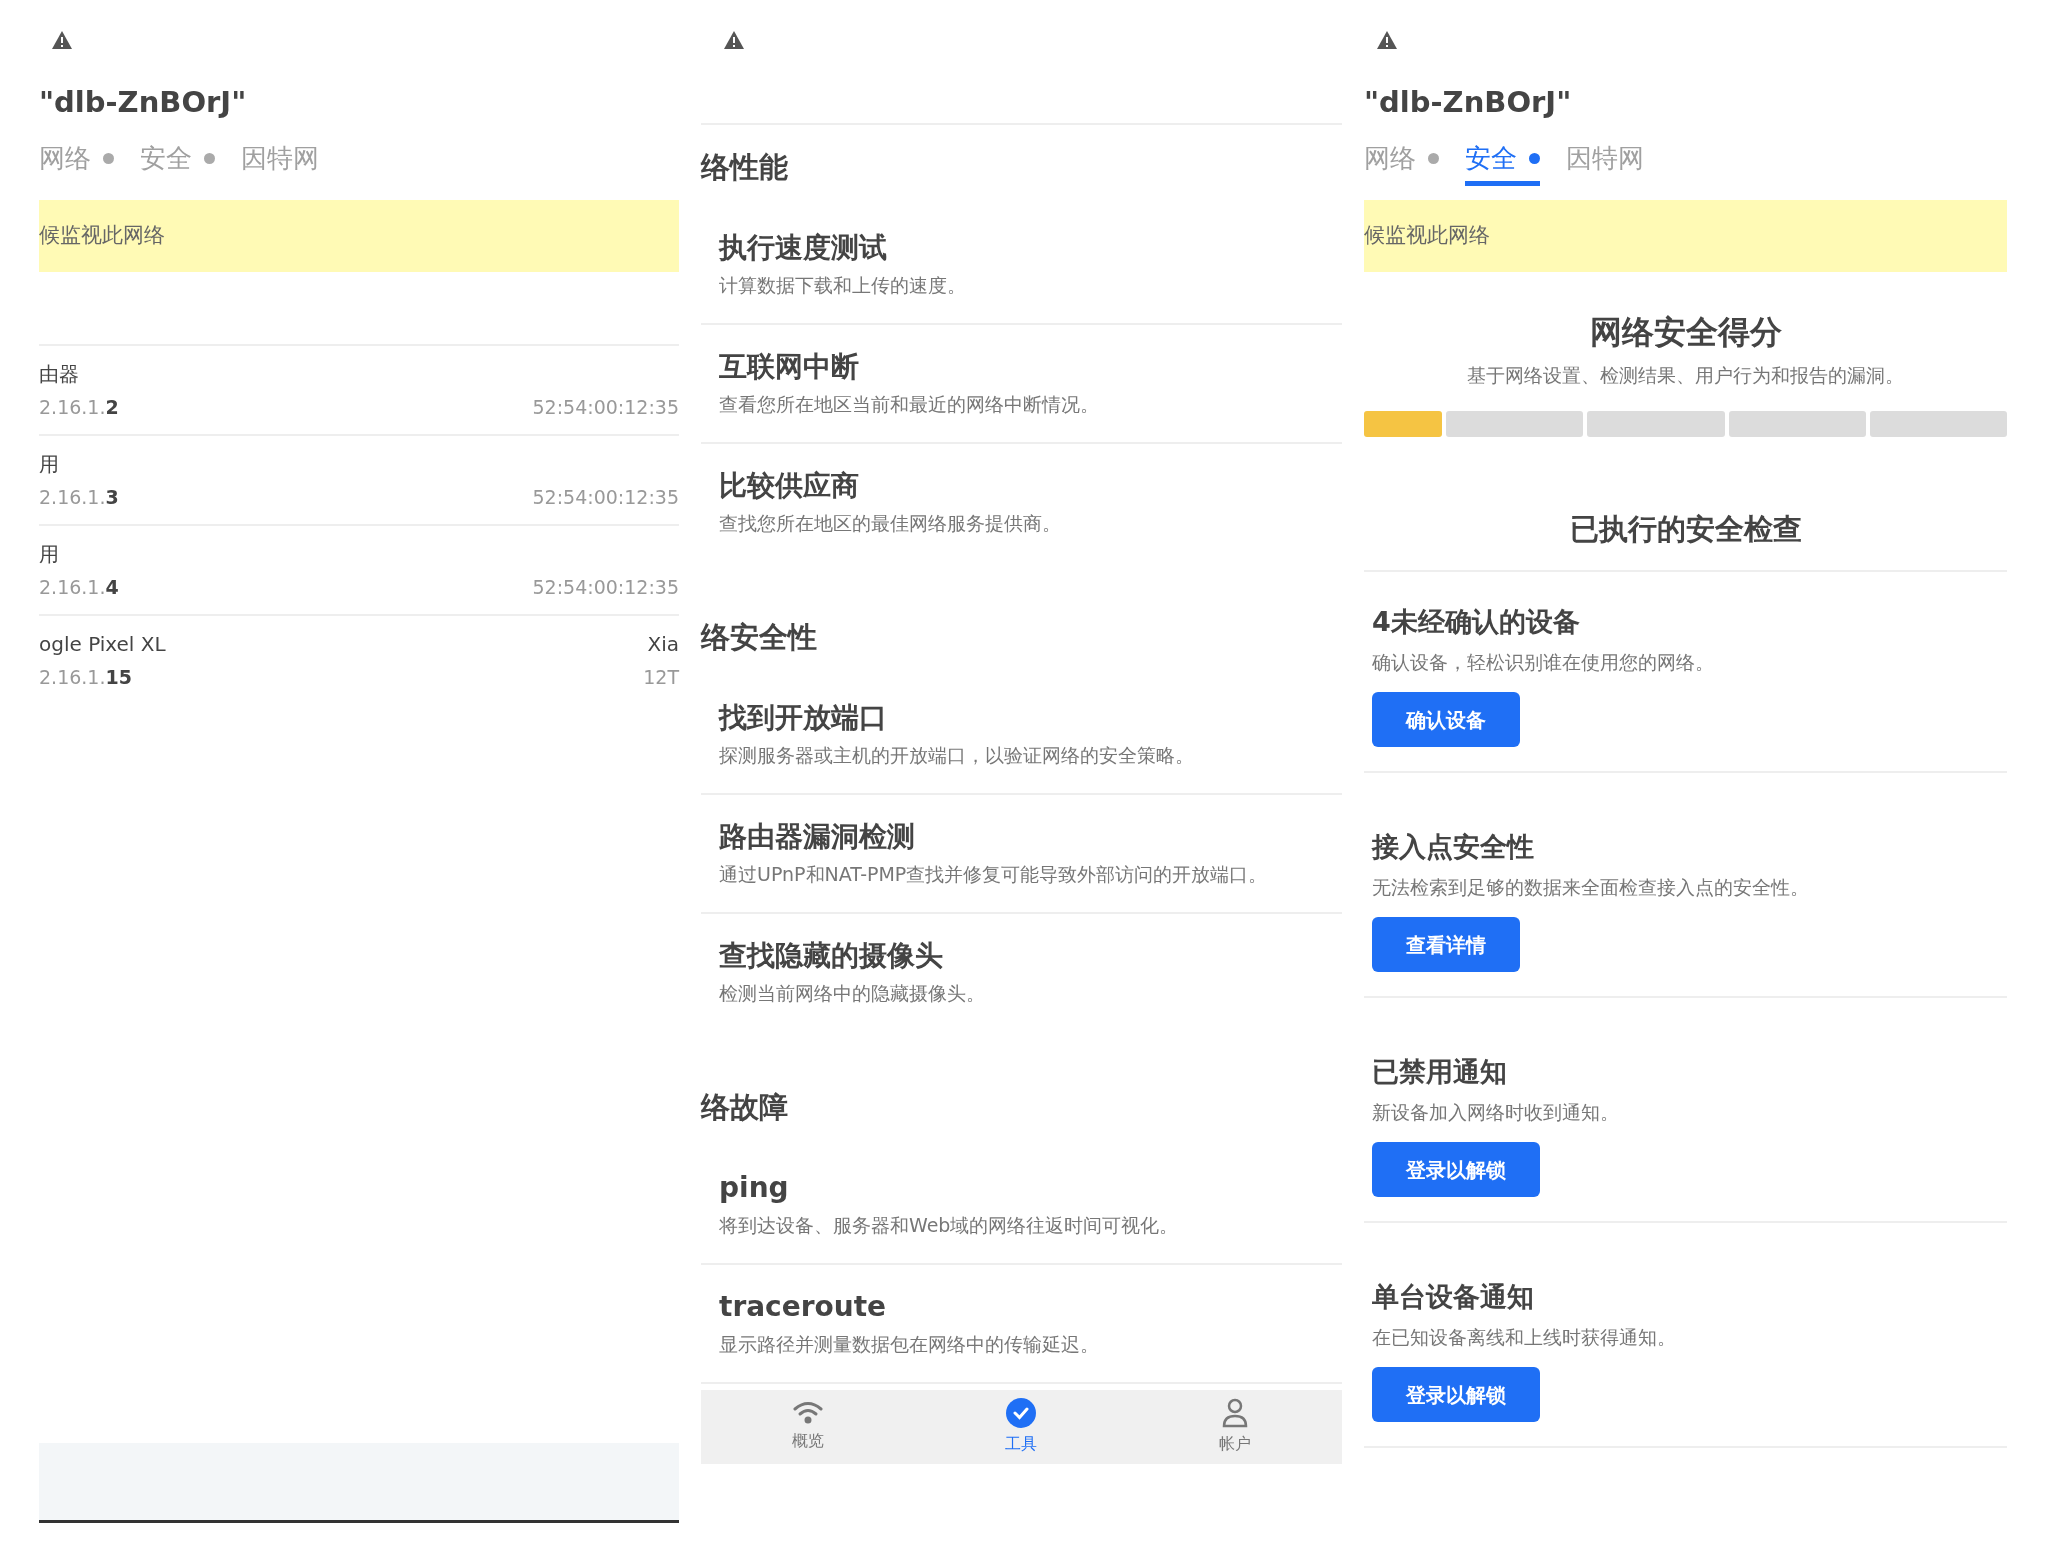 The height and width of the screenshot is (1553, 2048). Describe the element at coordinates (789, 486) in the screenshot. I see `tool-title: 比较供应商` at that location.